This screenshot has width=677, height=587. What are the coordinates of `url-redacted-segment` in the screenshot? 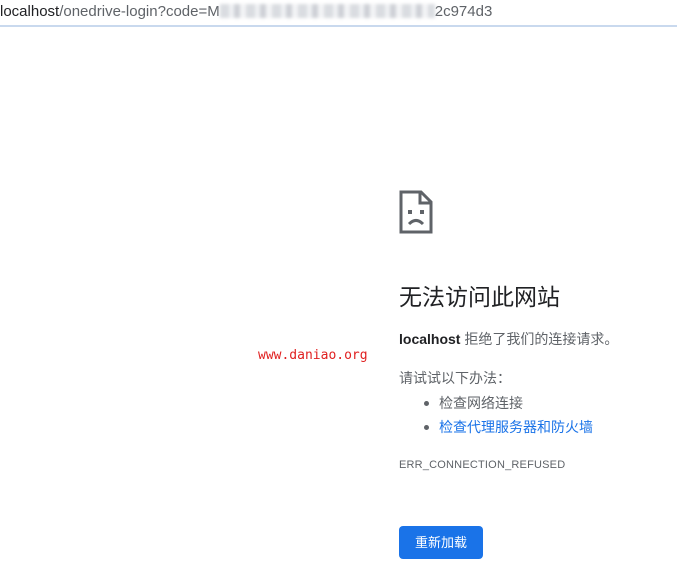 It's located at (327, 11).